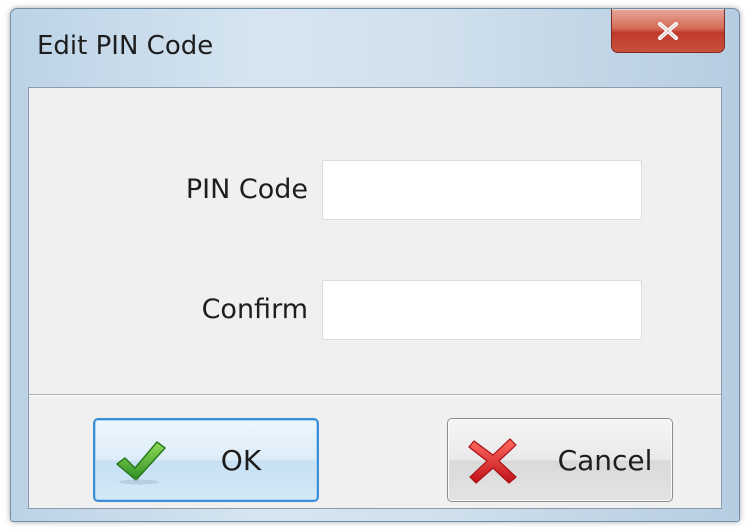  What do you see at coordinates (141, 463) in the screenshot?
I see `checkmark-icon` at bounding box center [141, 463].